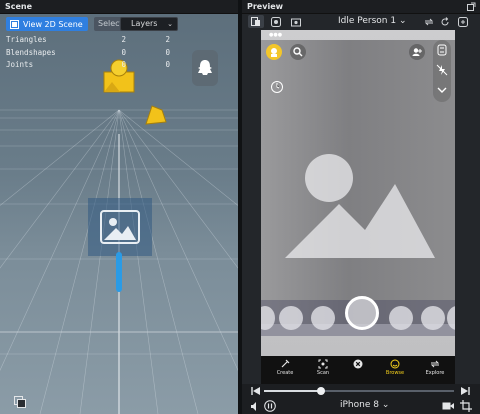 The width and height of the screenshot is (480, 414). Describe the element at coordinates (292, 391) in the screenshot. I see `timeline-progress` at that location.